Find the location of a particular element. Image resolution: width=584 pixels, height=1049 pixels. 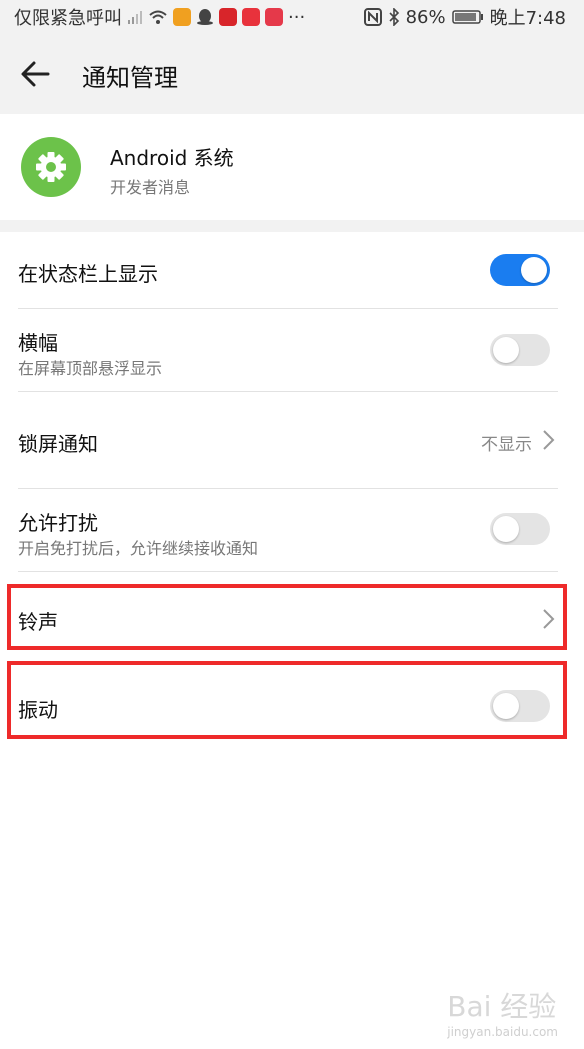

status-bar: 仅限紧急呼叫 ··· 86% 晚上7:48 is located at coordinates (292, 17).